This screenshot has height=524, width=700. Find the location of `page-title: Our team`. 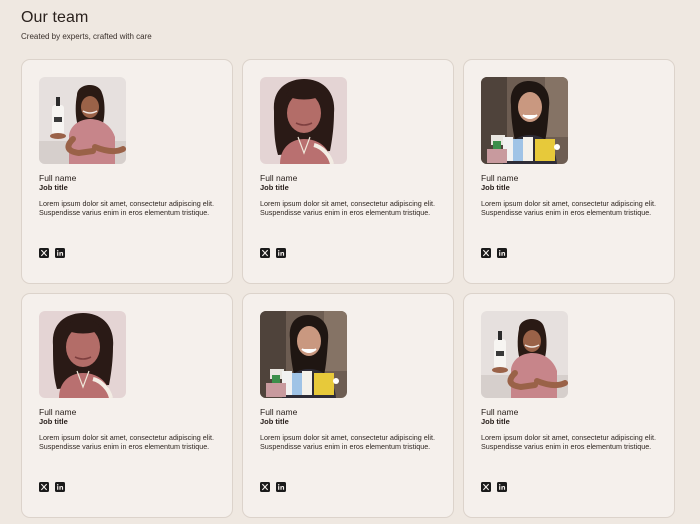

page-title: Our team is located at coordinates (55, 17).